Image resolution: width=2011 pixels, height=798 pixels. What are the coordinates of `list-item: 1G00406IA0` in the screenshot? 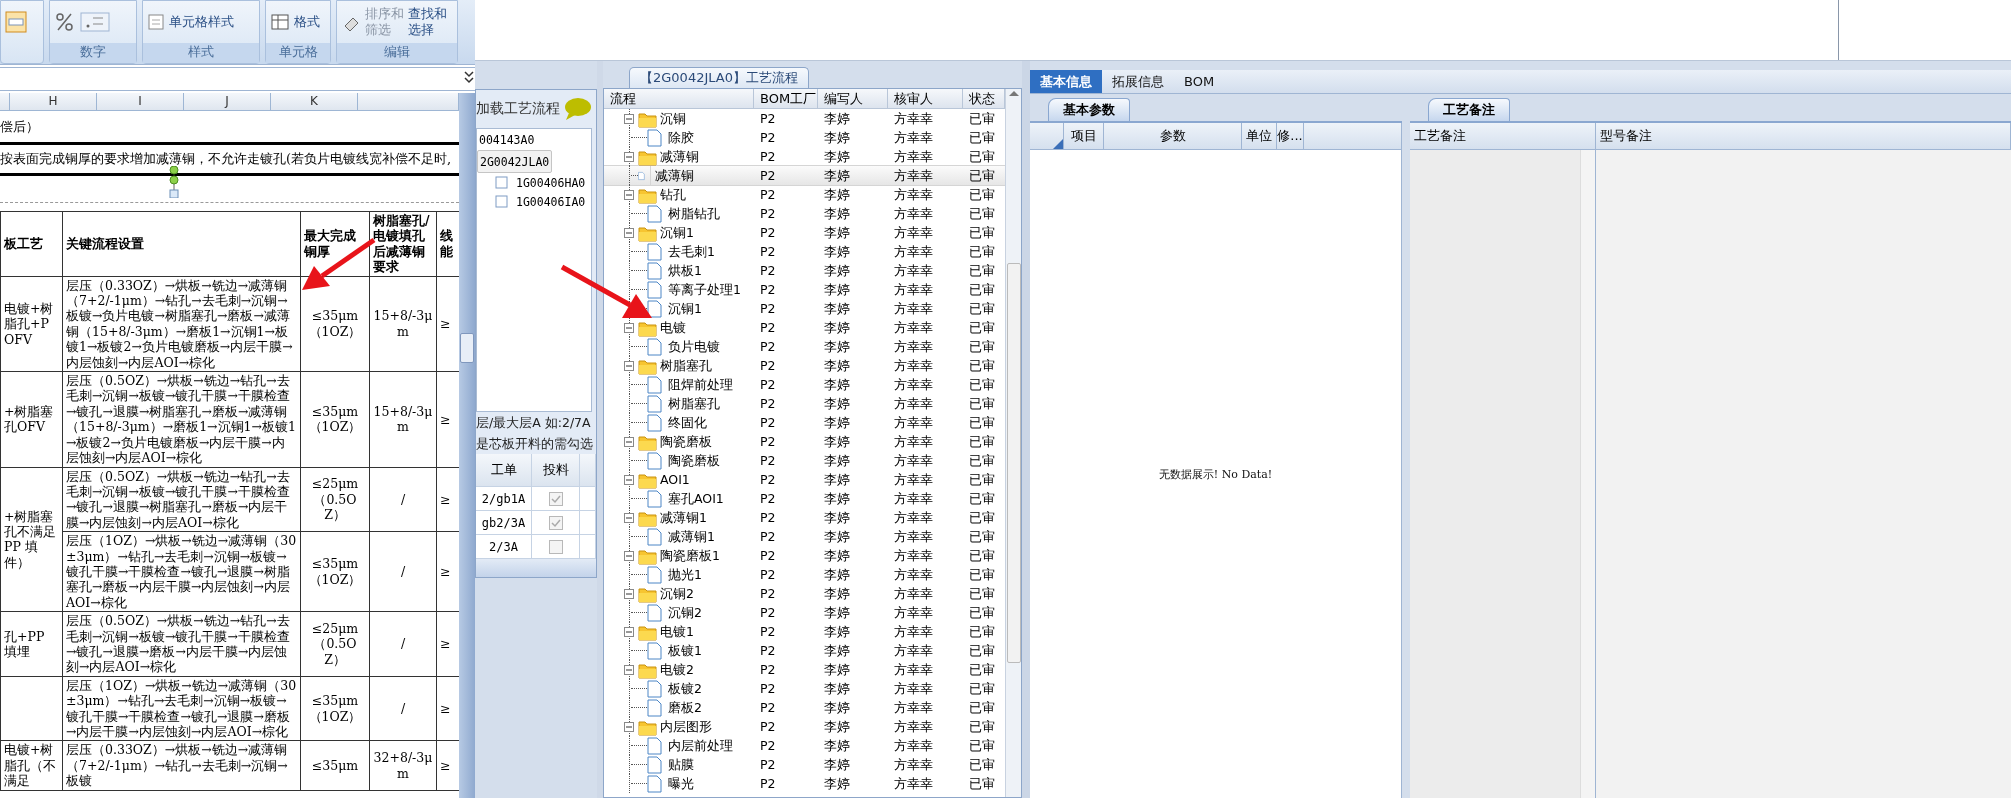 It's located at (551, 201).